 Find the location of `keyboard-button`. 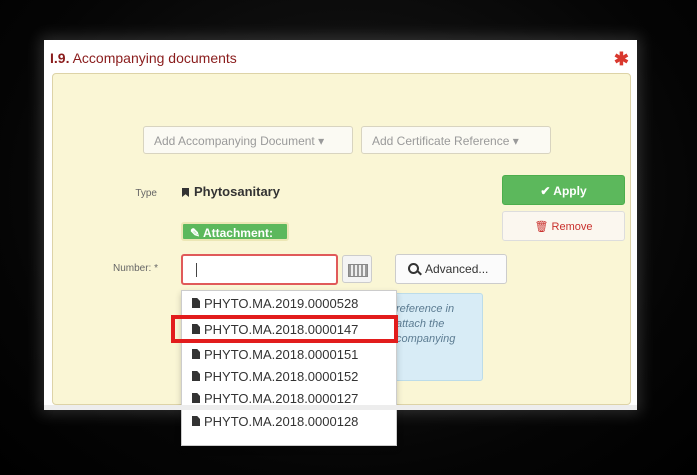

keyboard-button is located at coordinates (357, 269).